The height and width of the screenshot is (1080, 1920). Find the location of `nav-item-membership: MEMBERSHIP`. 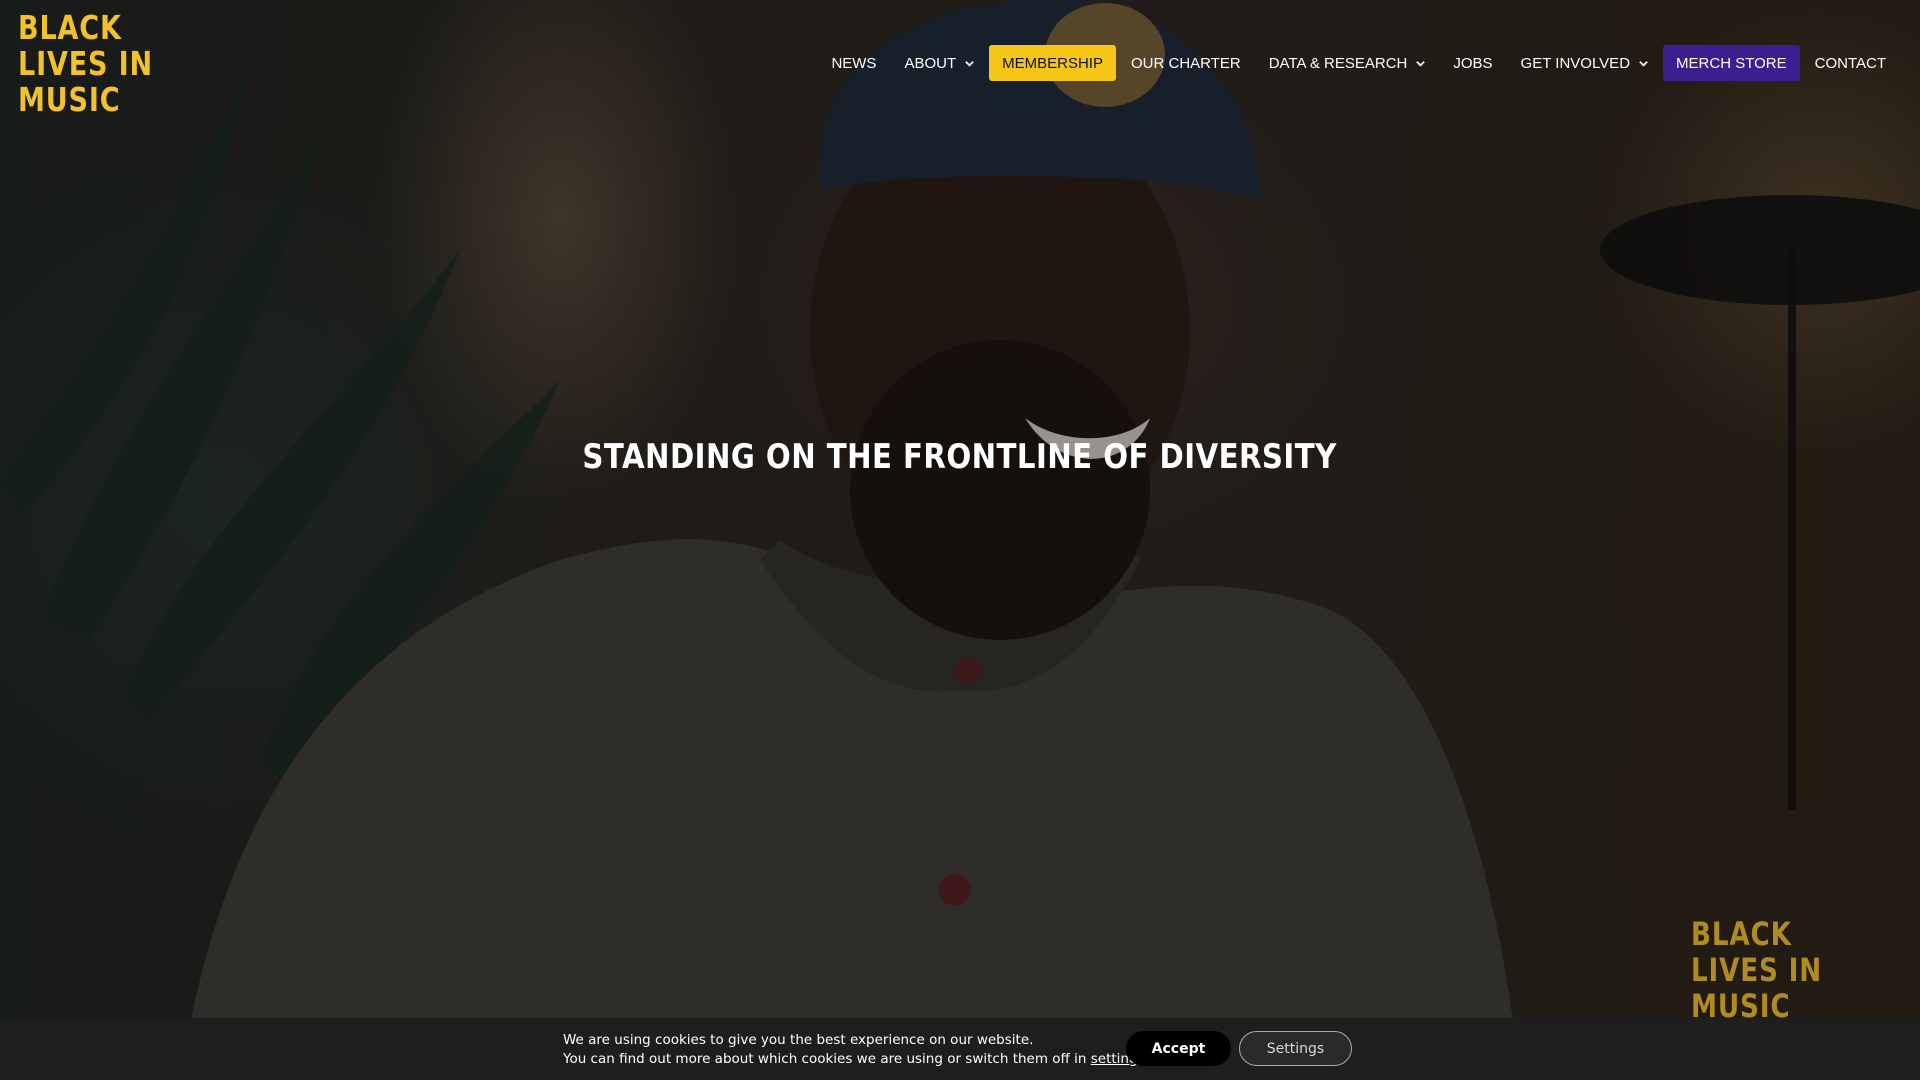

nav-item-membership: MEMBERSHIP is located at coordinates (1052, 63).